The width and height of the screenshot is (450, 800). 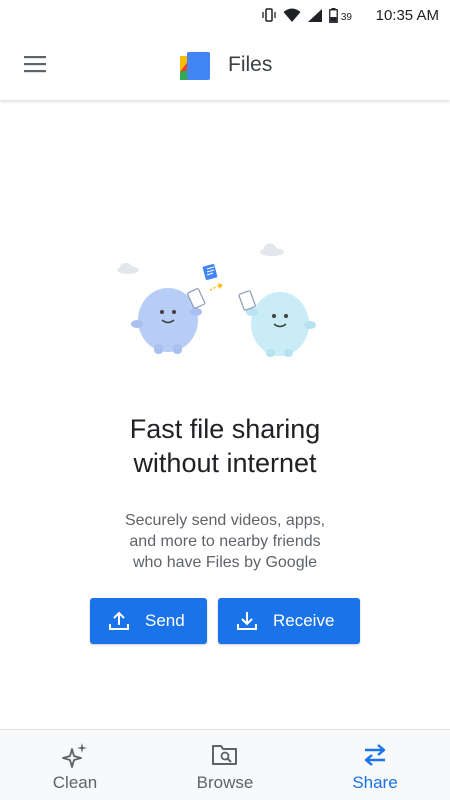 What do you see at coordinates (225, 782) in the screenshot?
I see `nav-label-browse: Browse` at bounding box center [225, 782].